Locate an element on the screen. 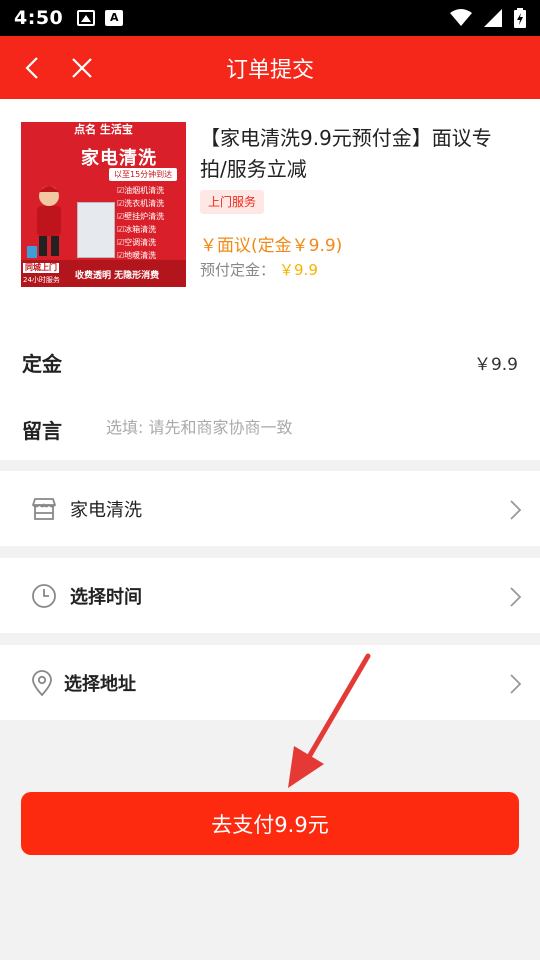  photo-notification-icon is located at coordinates (86, 18).